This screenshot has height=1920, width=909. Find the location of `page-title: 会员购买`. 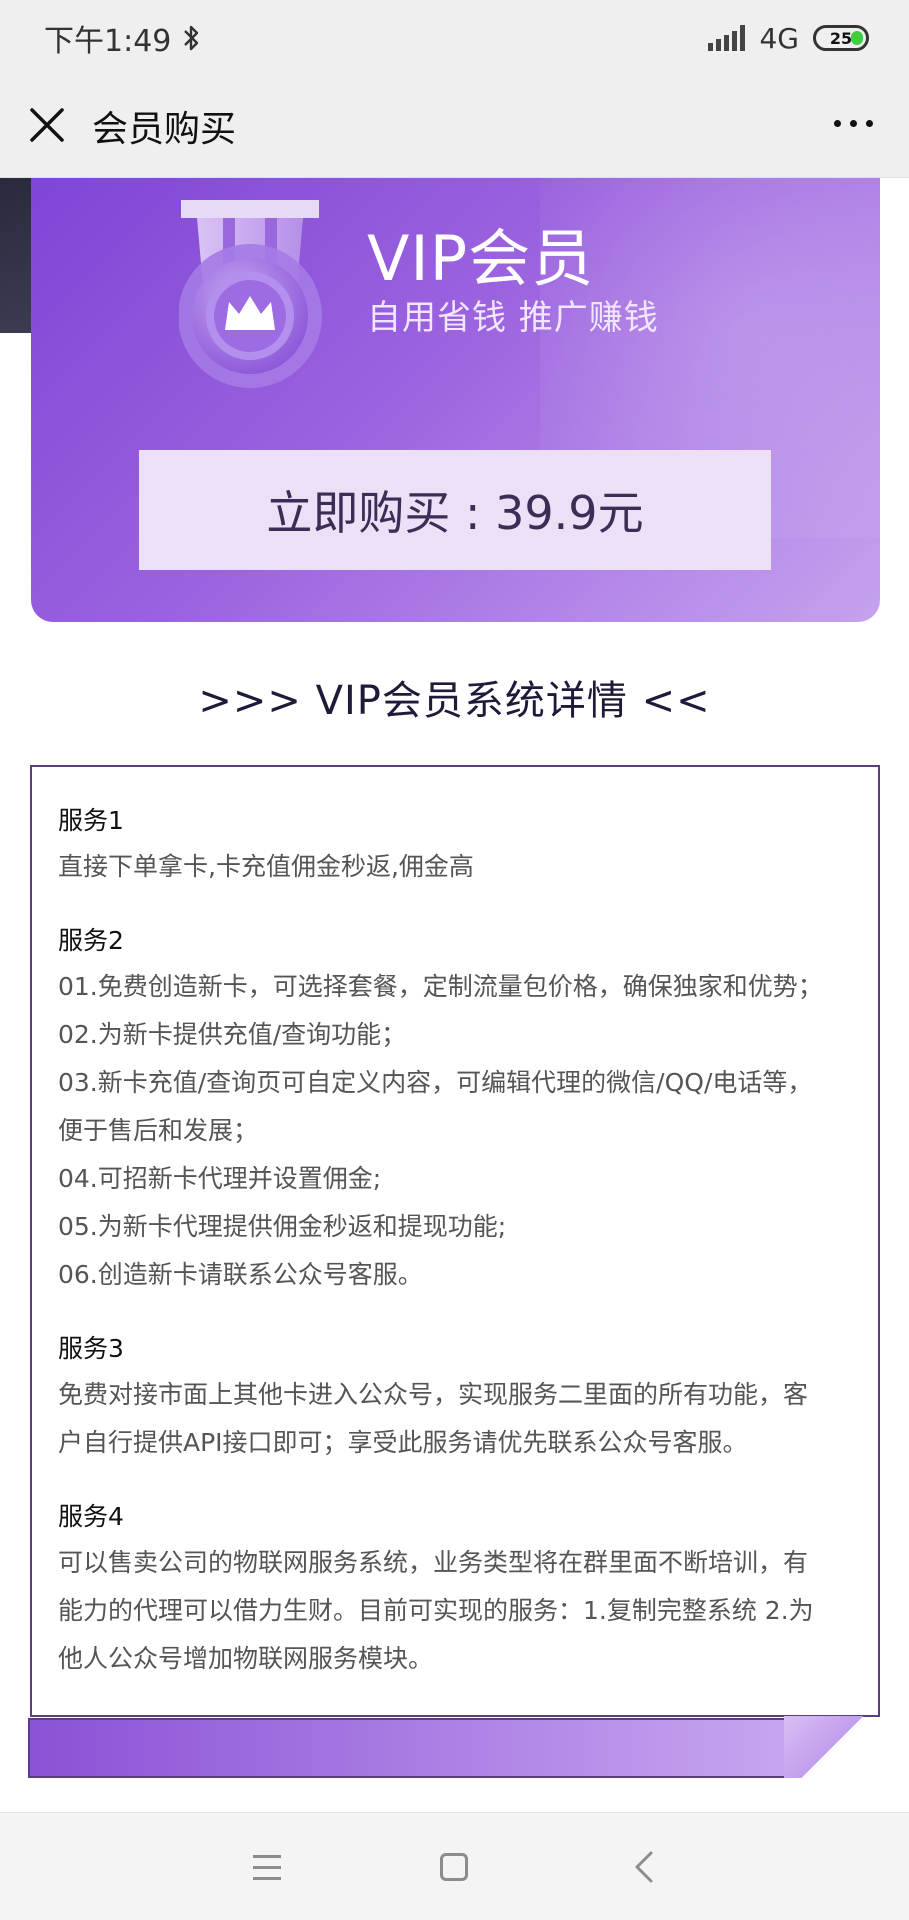

page-title: 会员购买 is located at coordinates (164, 129).